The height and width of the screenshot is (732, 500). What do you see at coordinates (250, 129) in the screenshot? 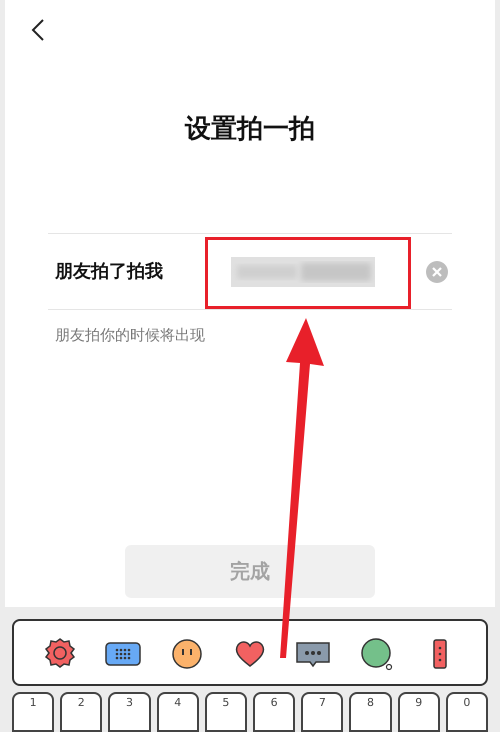
I see `page-title: 设置拍一拍` at bounding box center [250, 129].